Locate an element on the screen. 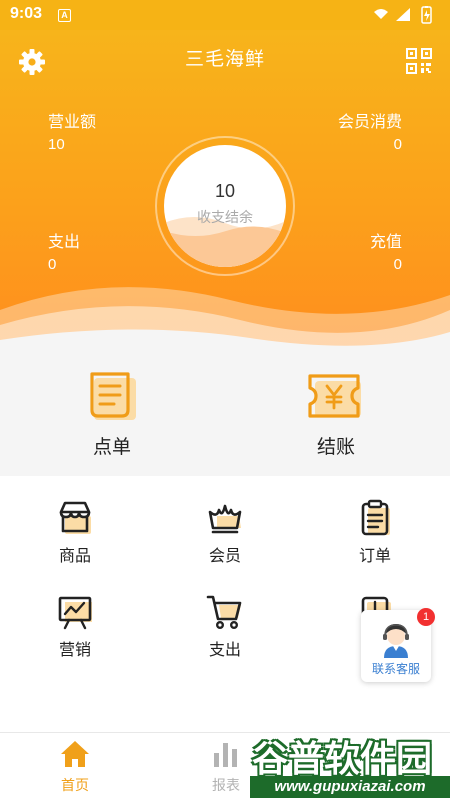 Image resolution: width=450 pixels, height=800 pixels. page-title: 三毛海鲜 is located at coordinates (224, 59).